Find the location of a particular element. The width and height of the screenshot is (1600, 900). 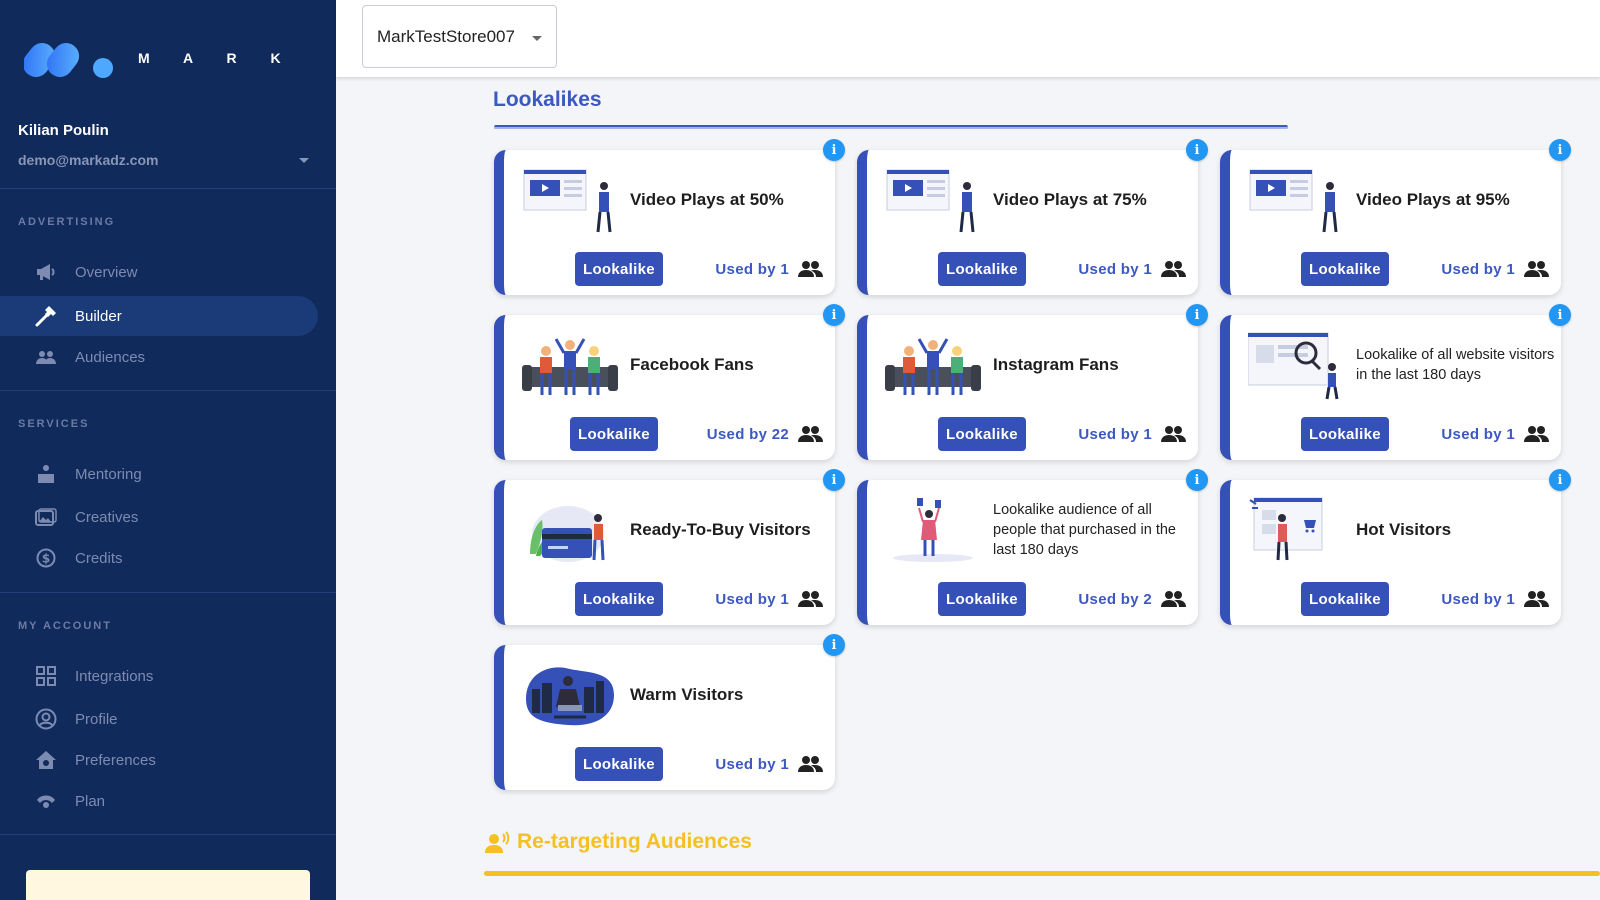

used-by-count: 2 is located at coordinates (1147, 599).